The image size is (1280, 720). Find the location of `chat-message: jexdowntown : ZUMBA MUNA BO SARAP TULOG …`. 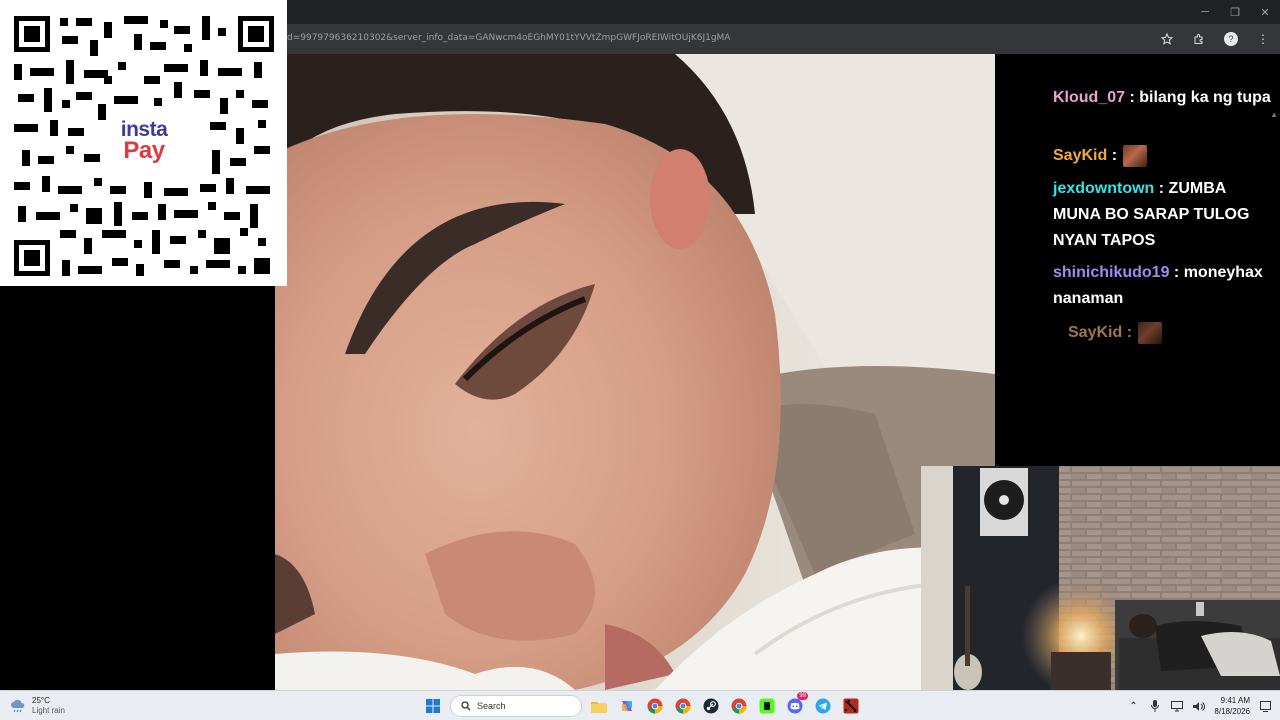

chat-message: jexdowntown : ZUMBA MUNA BO SARAP TULOG … is located at coordinates (1151, 214).